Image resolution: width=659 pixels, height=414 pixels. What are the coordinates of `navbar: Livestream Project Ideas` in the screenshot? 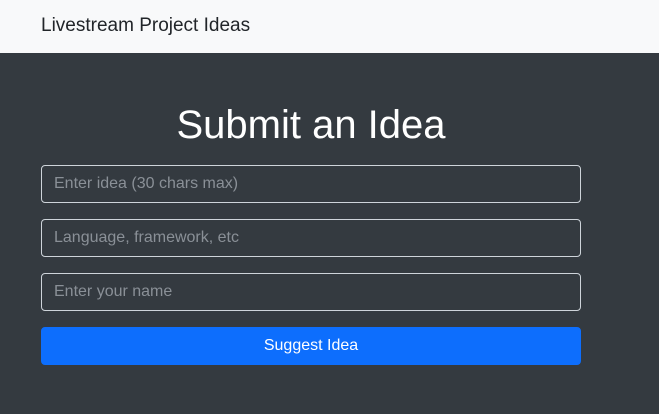 It's located at (329, 26).